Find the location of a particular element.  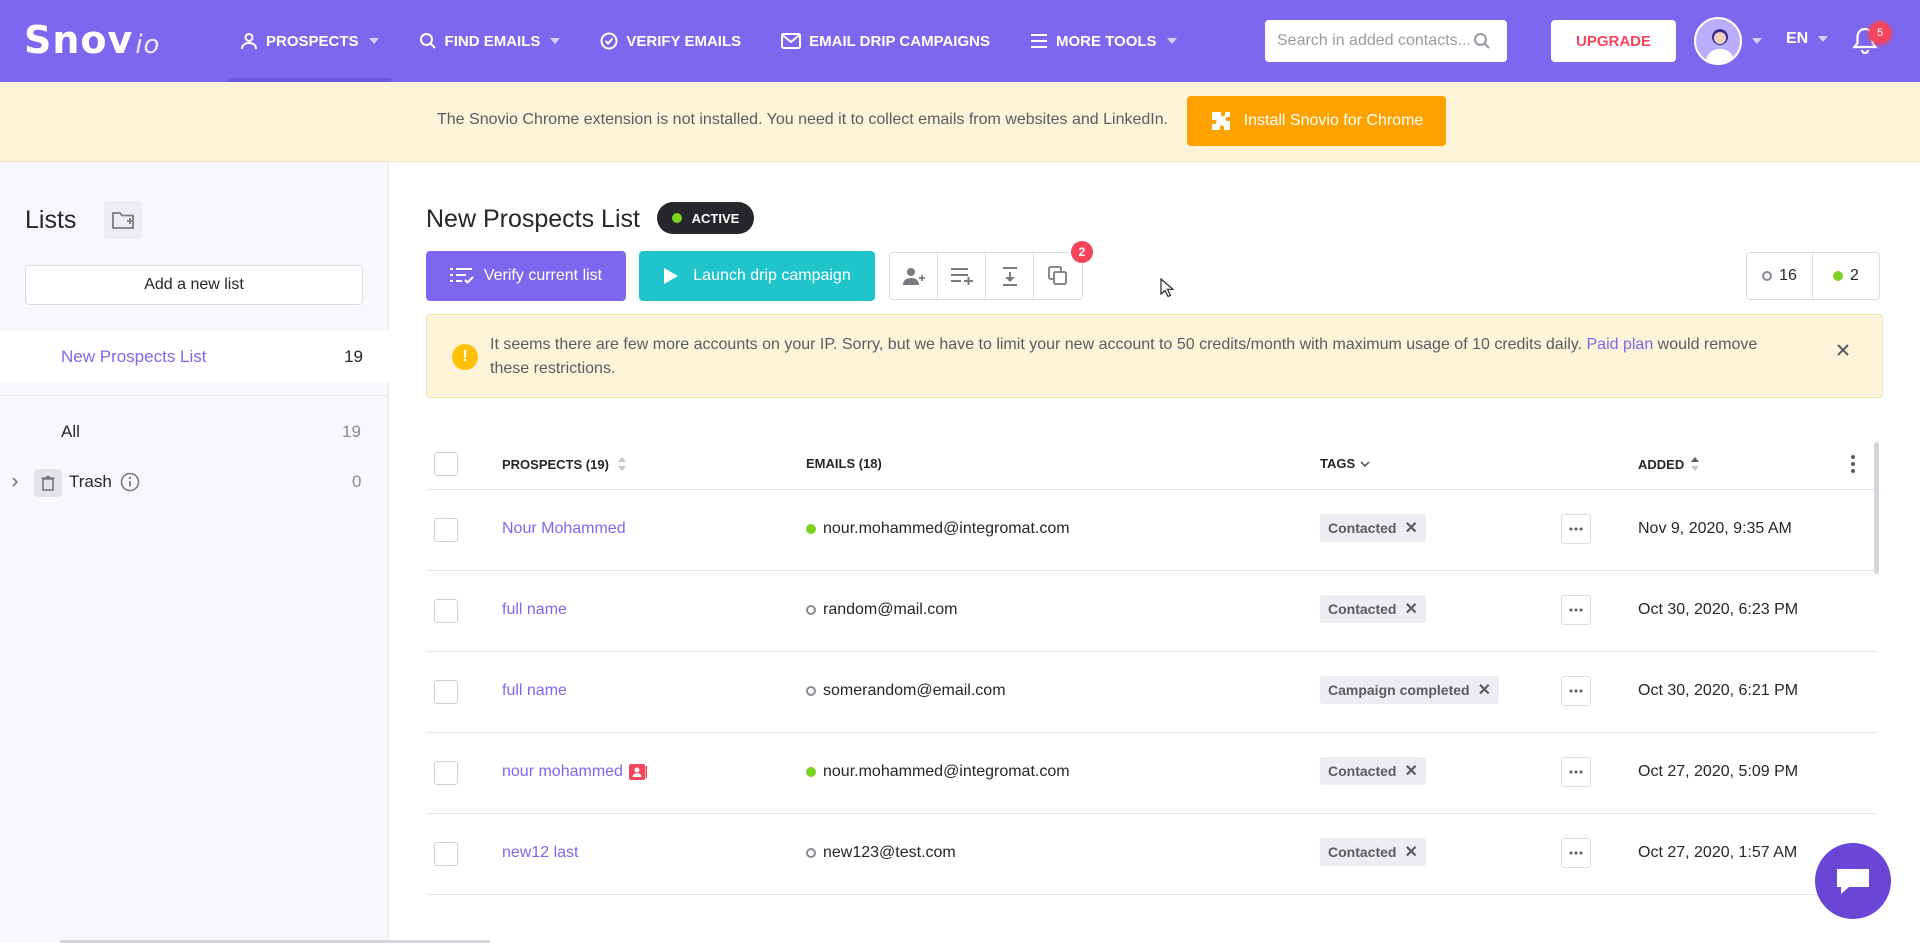

search-icon is located at coordinates (1482, 41).